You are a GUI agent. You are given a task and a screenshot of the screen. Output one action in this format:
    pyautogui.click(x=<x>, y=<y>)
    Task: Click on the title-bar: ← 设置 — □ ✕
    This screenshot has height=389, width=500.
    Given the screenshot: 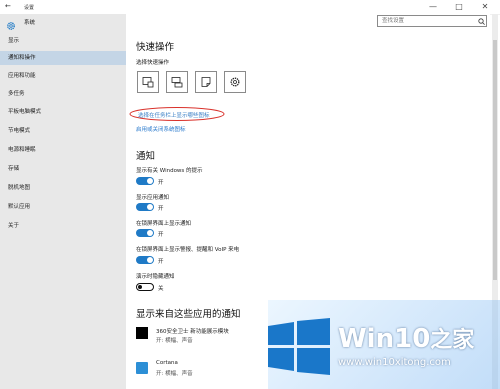 What is the action you would take?
    pyautogui.click(x=250, y=7)
    